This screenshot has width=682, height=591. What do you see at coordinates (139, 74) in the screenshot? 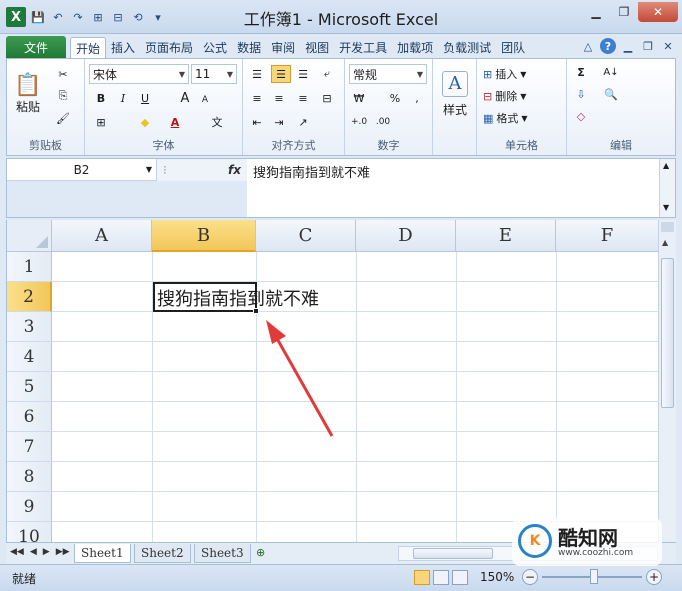
I see `font-name-dropdown: 宋体 ▼` at bounding box center [139, 74].